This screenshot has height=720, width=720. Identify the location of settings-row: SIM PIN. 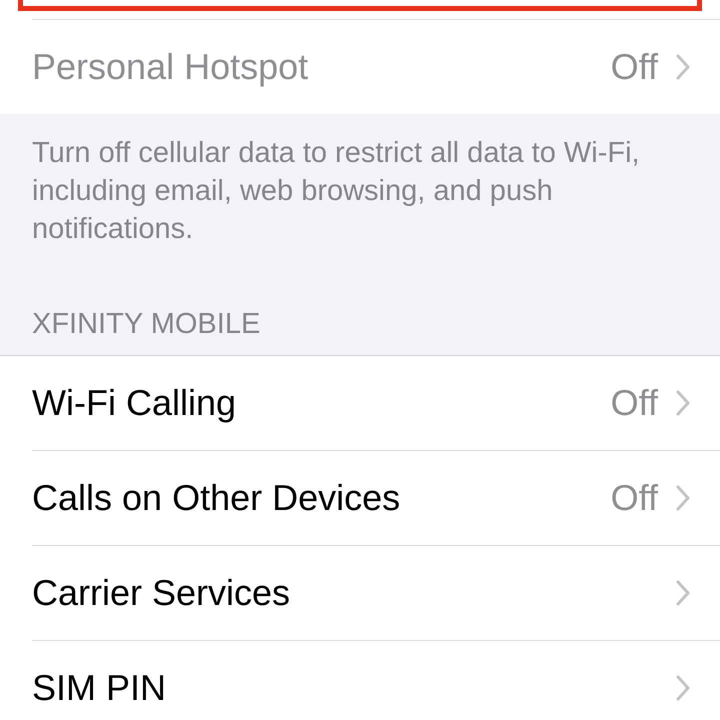
(376, 680).